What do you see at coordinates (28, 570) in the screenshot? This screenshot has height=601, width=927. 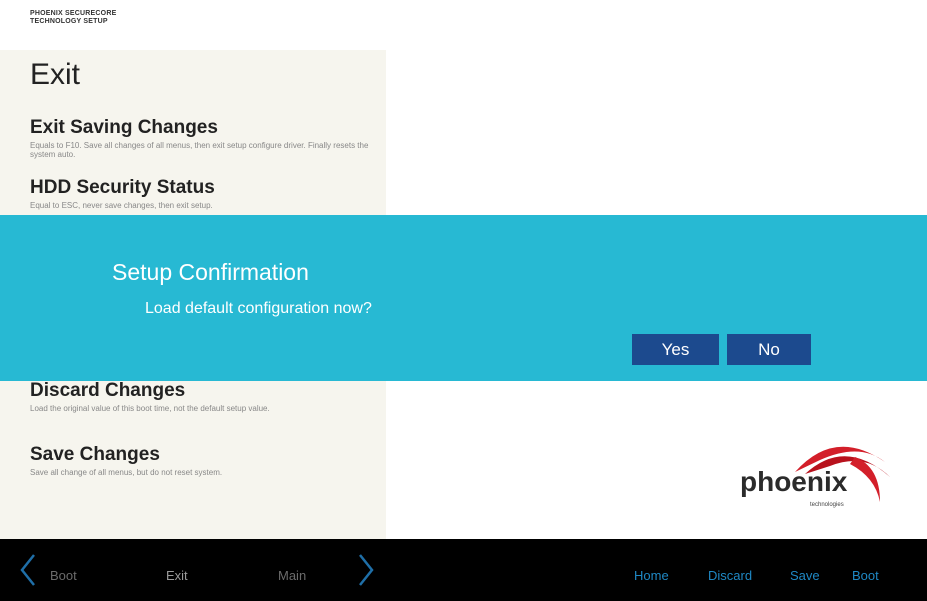 I see `chevron-left-icon` at bounding box center [28, 570].